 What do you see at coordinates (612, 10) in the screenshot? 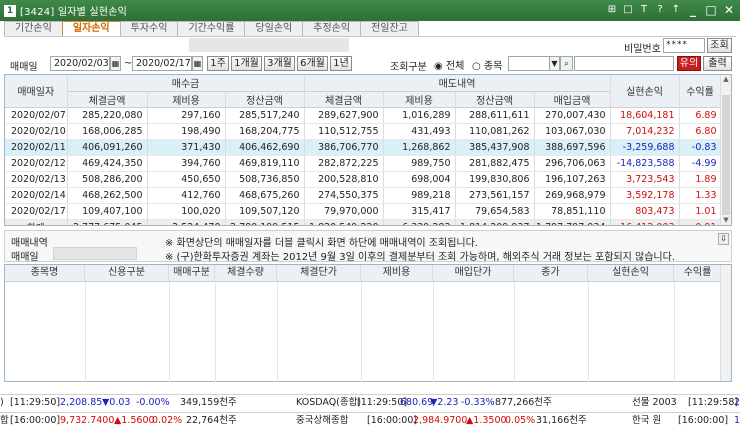
I see `link-icon: ⊞` at bounding box center [612, 10].